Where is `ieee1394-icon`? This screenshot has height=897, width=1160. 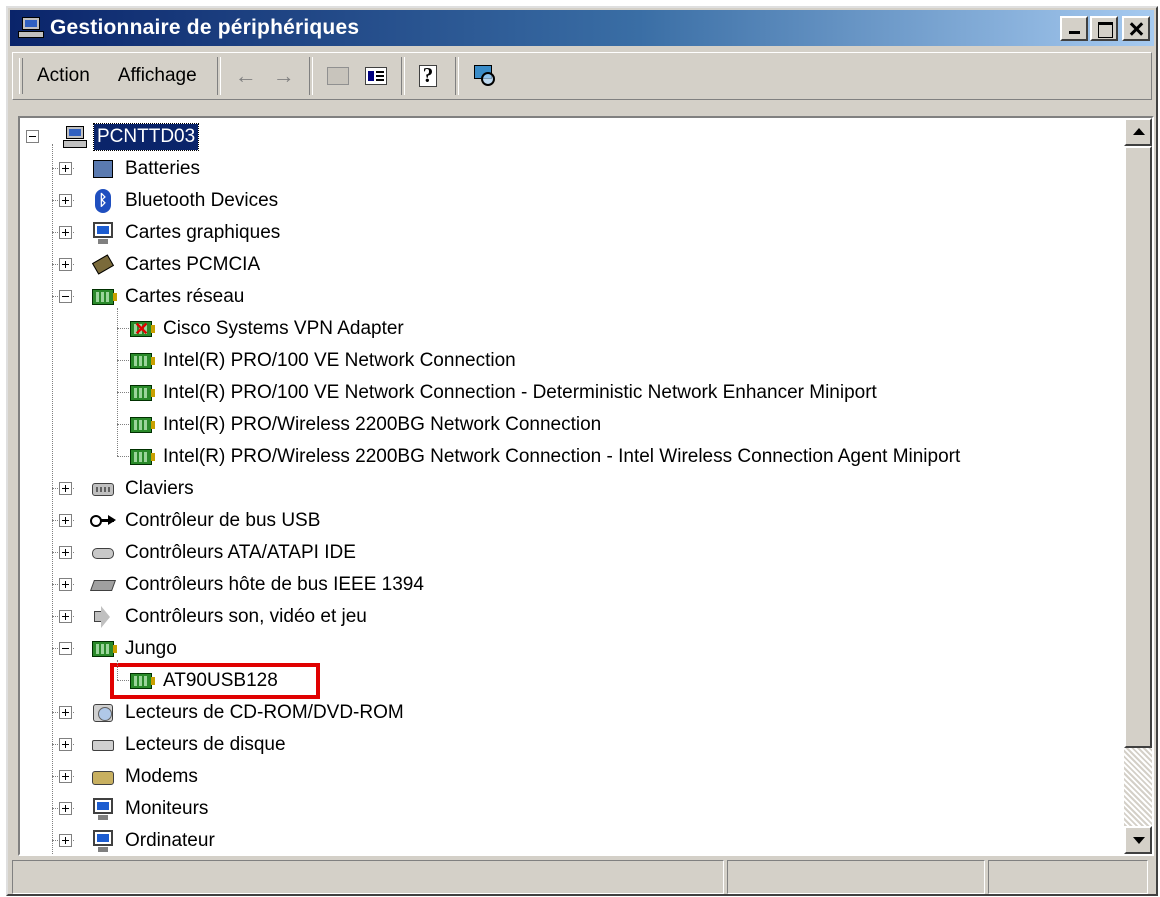
ieee1394-icon is located at coordinates (103, 585).